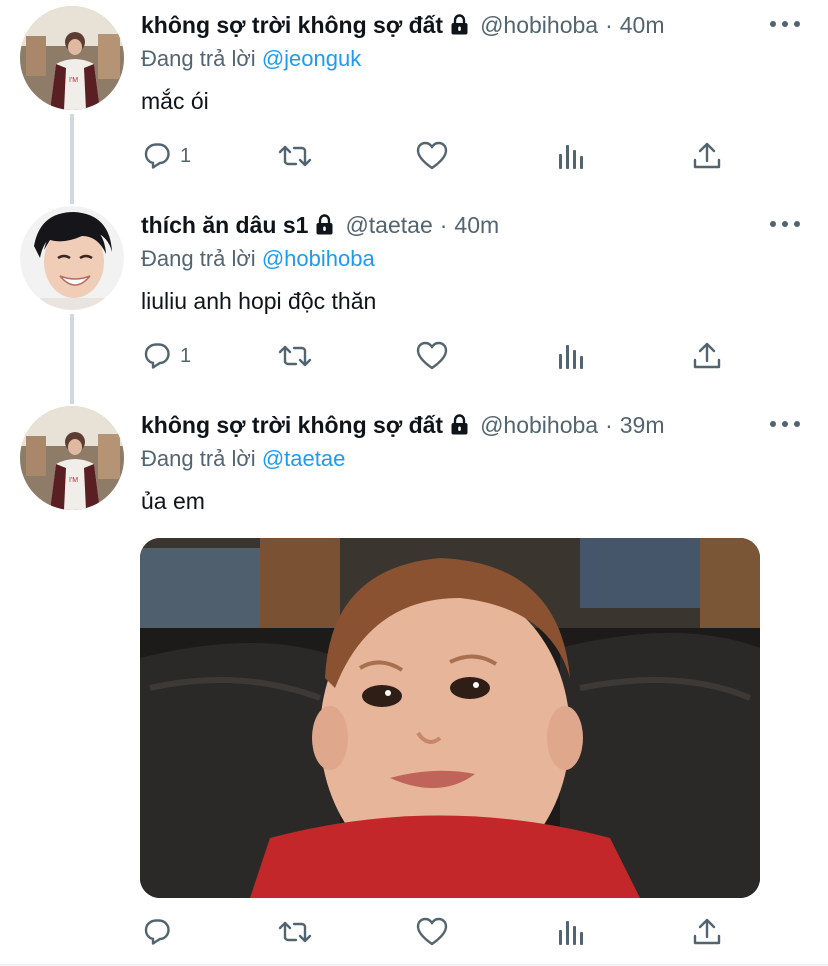 The width and height of the screenshot is (828, 966). Describe the element at coordinates (642, 425) in the screenshot. I see `timestamp: 39m` at that location.